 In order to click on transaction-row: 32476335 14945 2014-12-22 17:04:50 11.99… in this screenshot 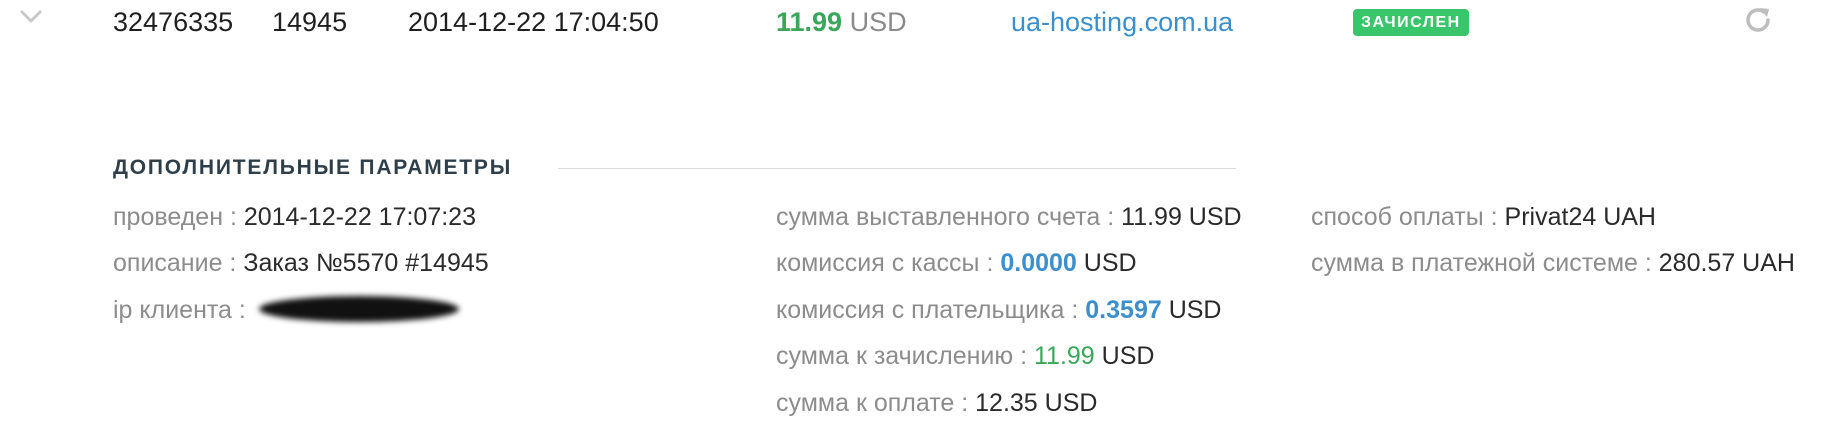, I will do `click(915, 24)`.